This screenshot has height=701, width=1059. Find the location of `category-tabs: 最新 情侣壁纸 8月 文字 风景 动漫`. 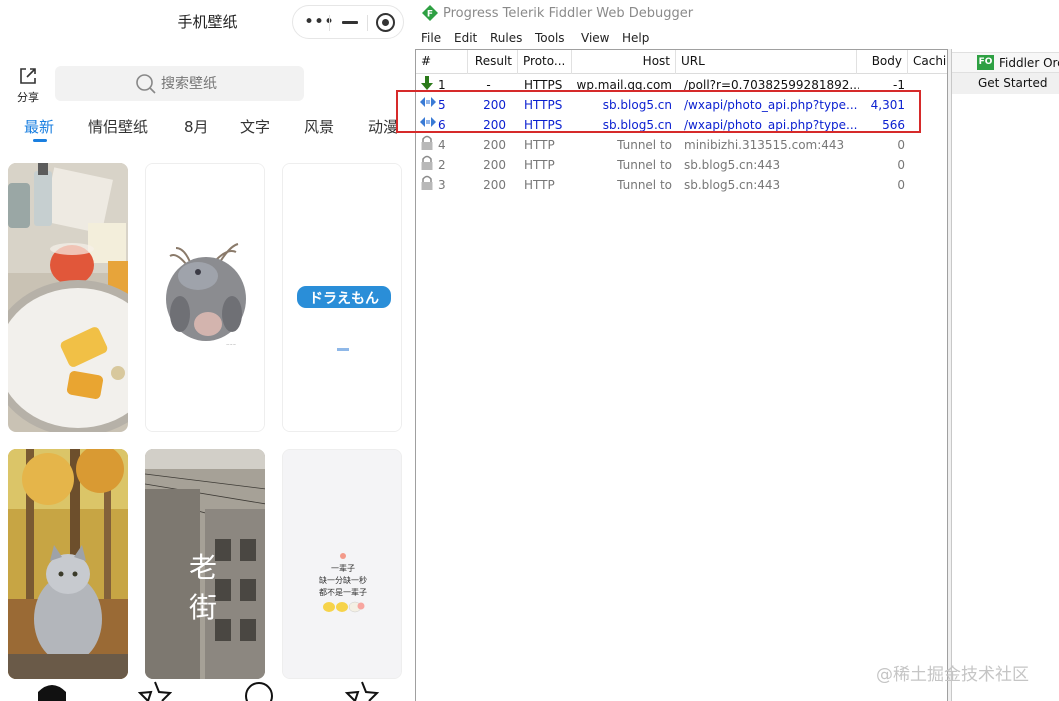

category-tabs: 最新 情侣壁纸 8月 文字 风景 动漫 is located at coordinates (206, 129).